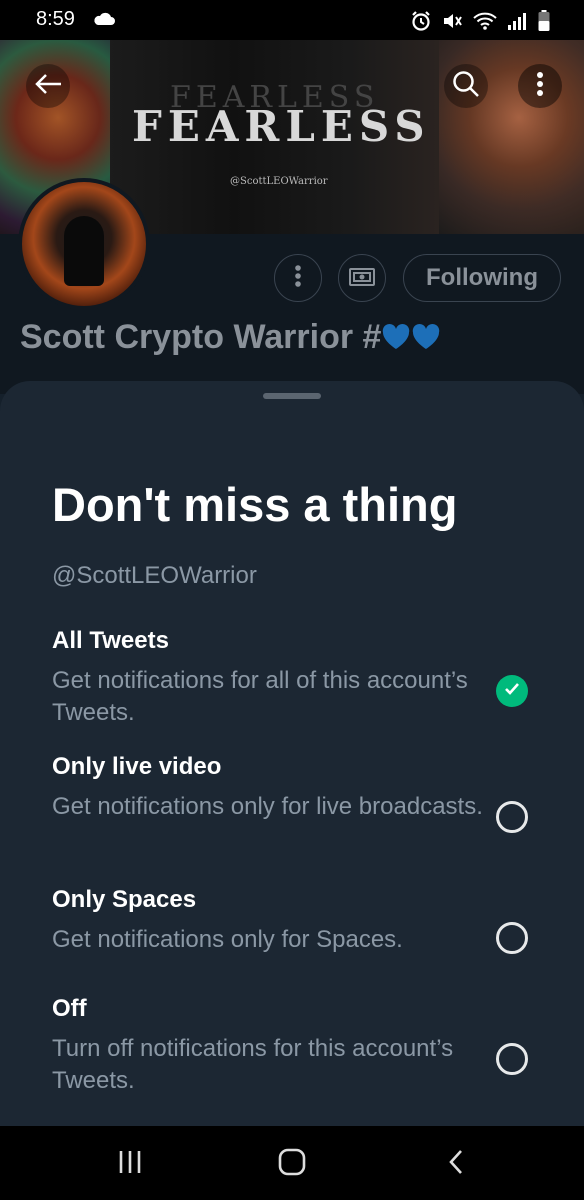 This screenshot has height=1200, width=584. I want to click on tip-jar-button, so click(362, 278).